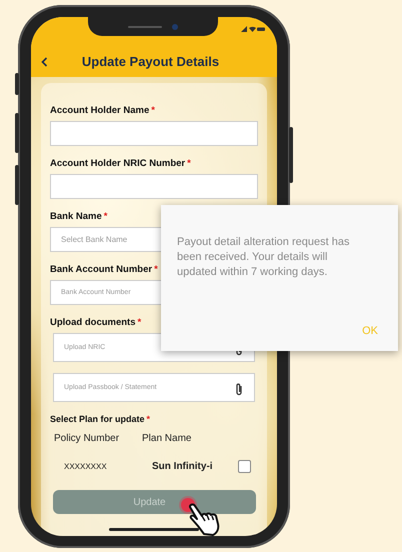 Image resolution: width=402 pixels, height=552 pixels. Describe the element at coordinates (120, 164) in the screenshot. I see `field-label: Account Holder NRIC Number *` at that location.